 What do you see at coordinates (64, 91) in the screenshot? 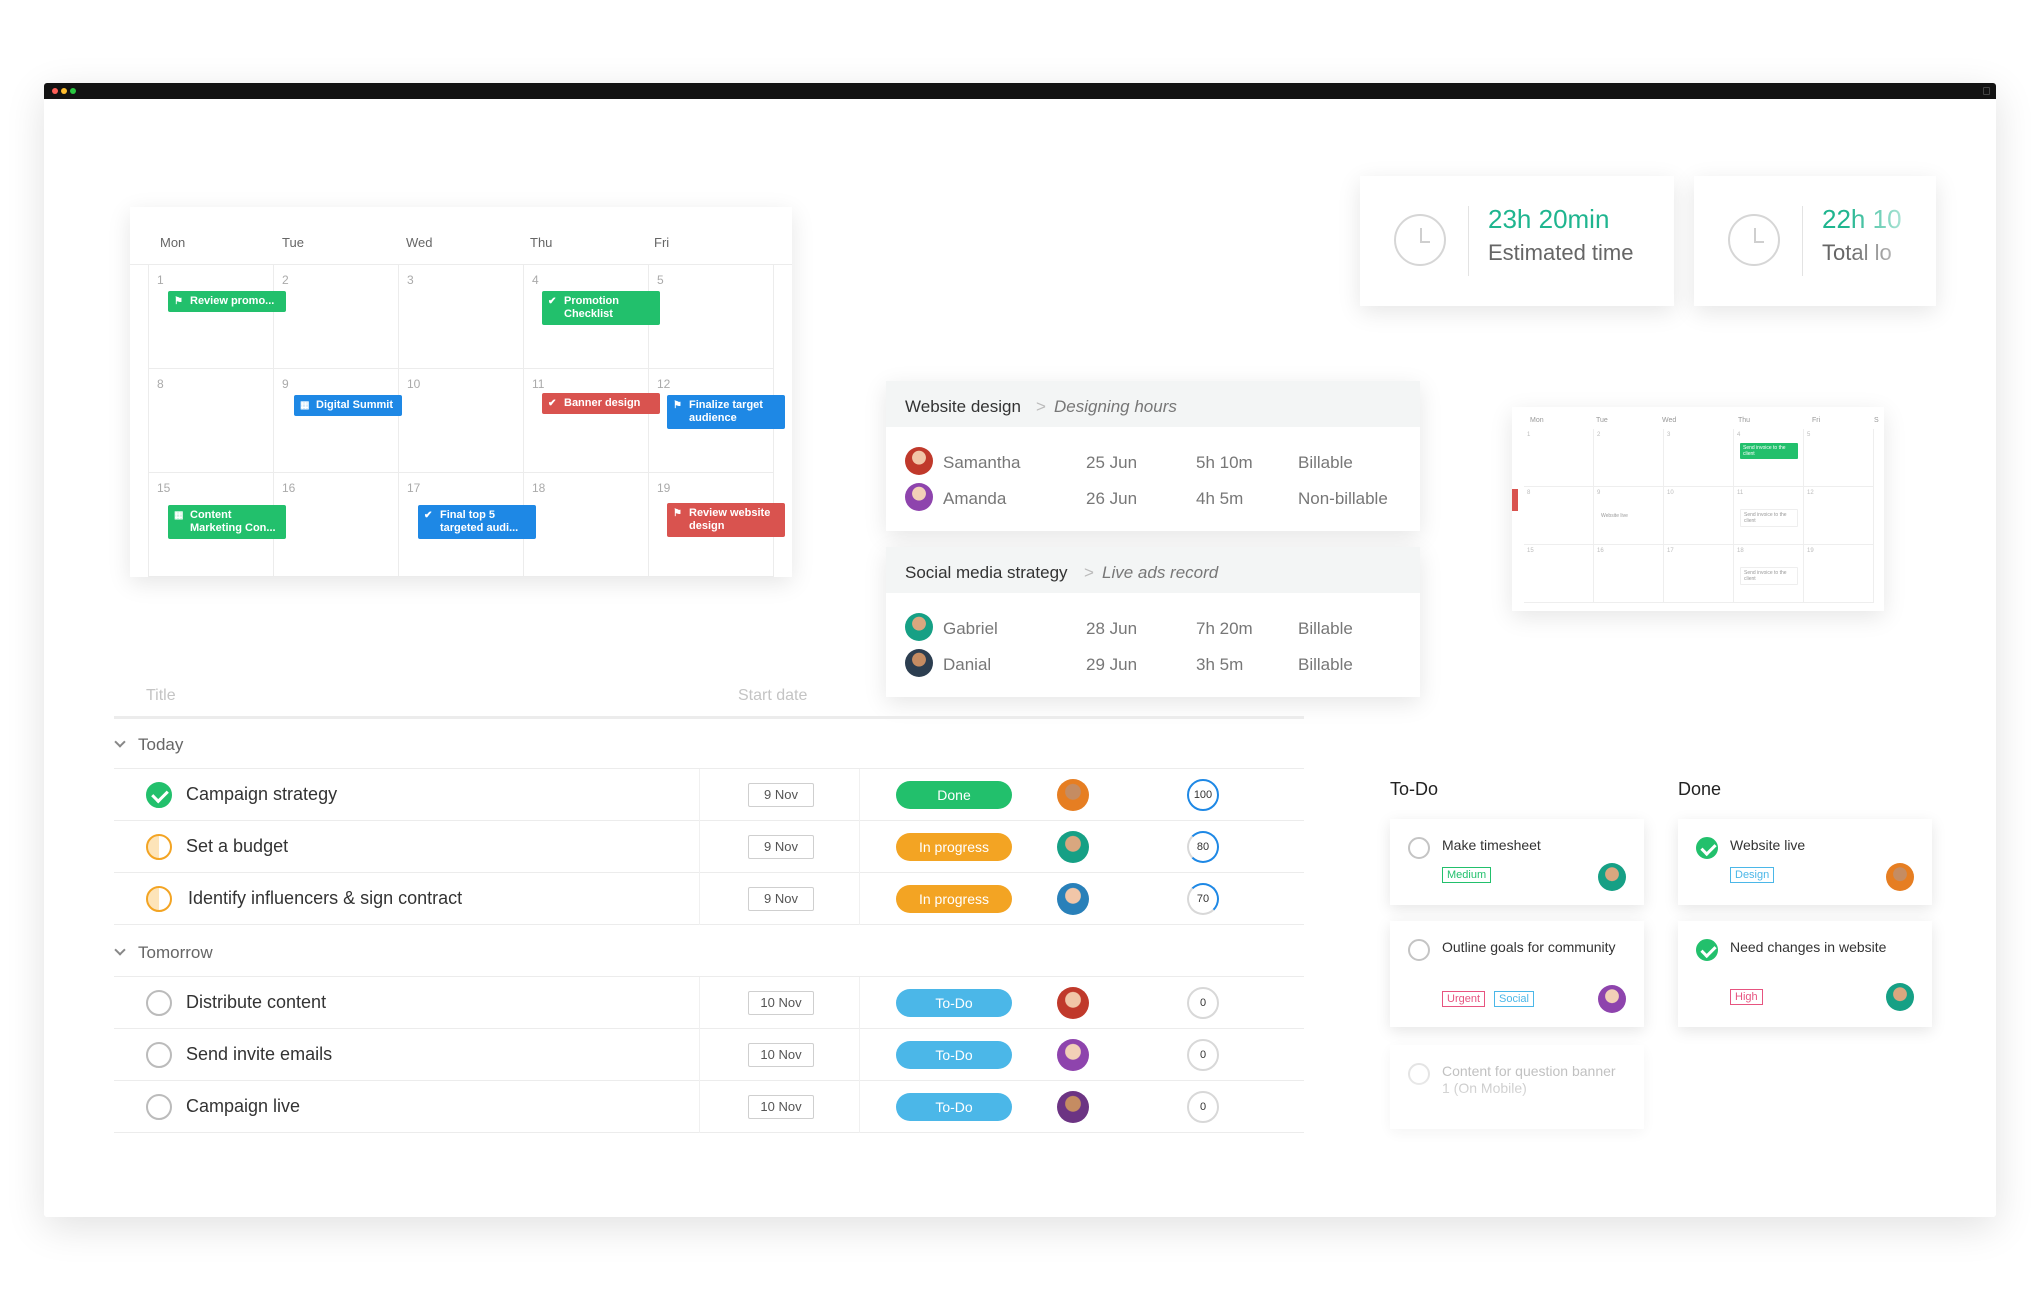
I see `minimize-window-icon` at bounding box center [64, 91].